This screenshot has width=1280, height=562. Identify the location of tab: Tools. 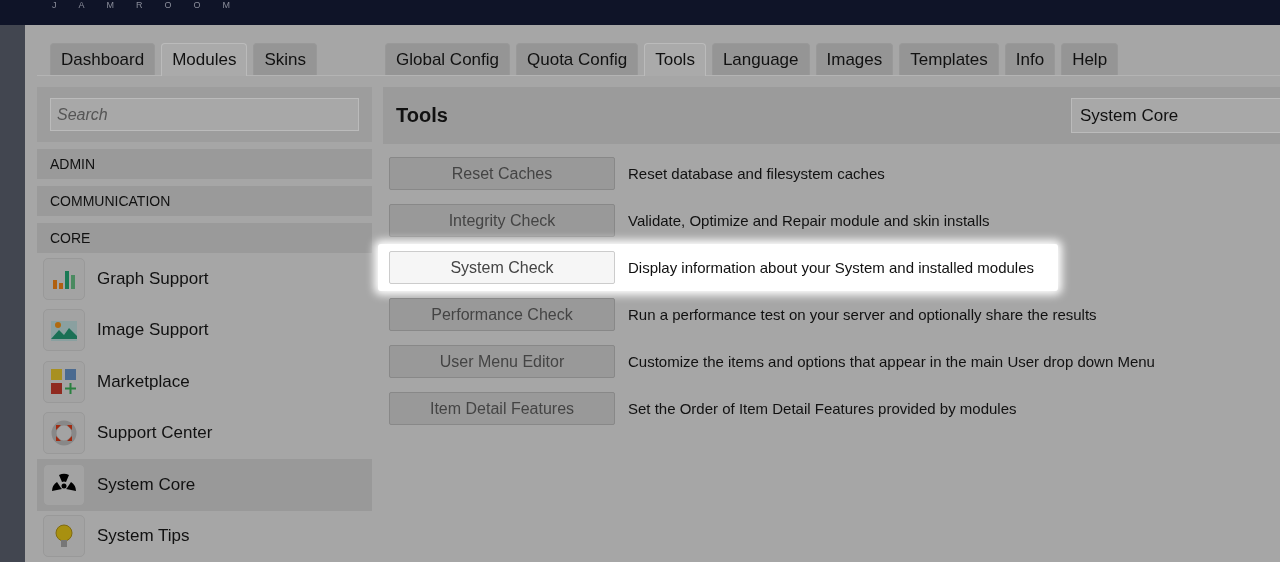
(675, 59).